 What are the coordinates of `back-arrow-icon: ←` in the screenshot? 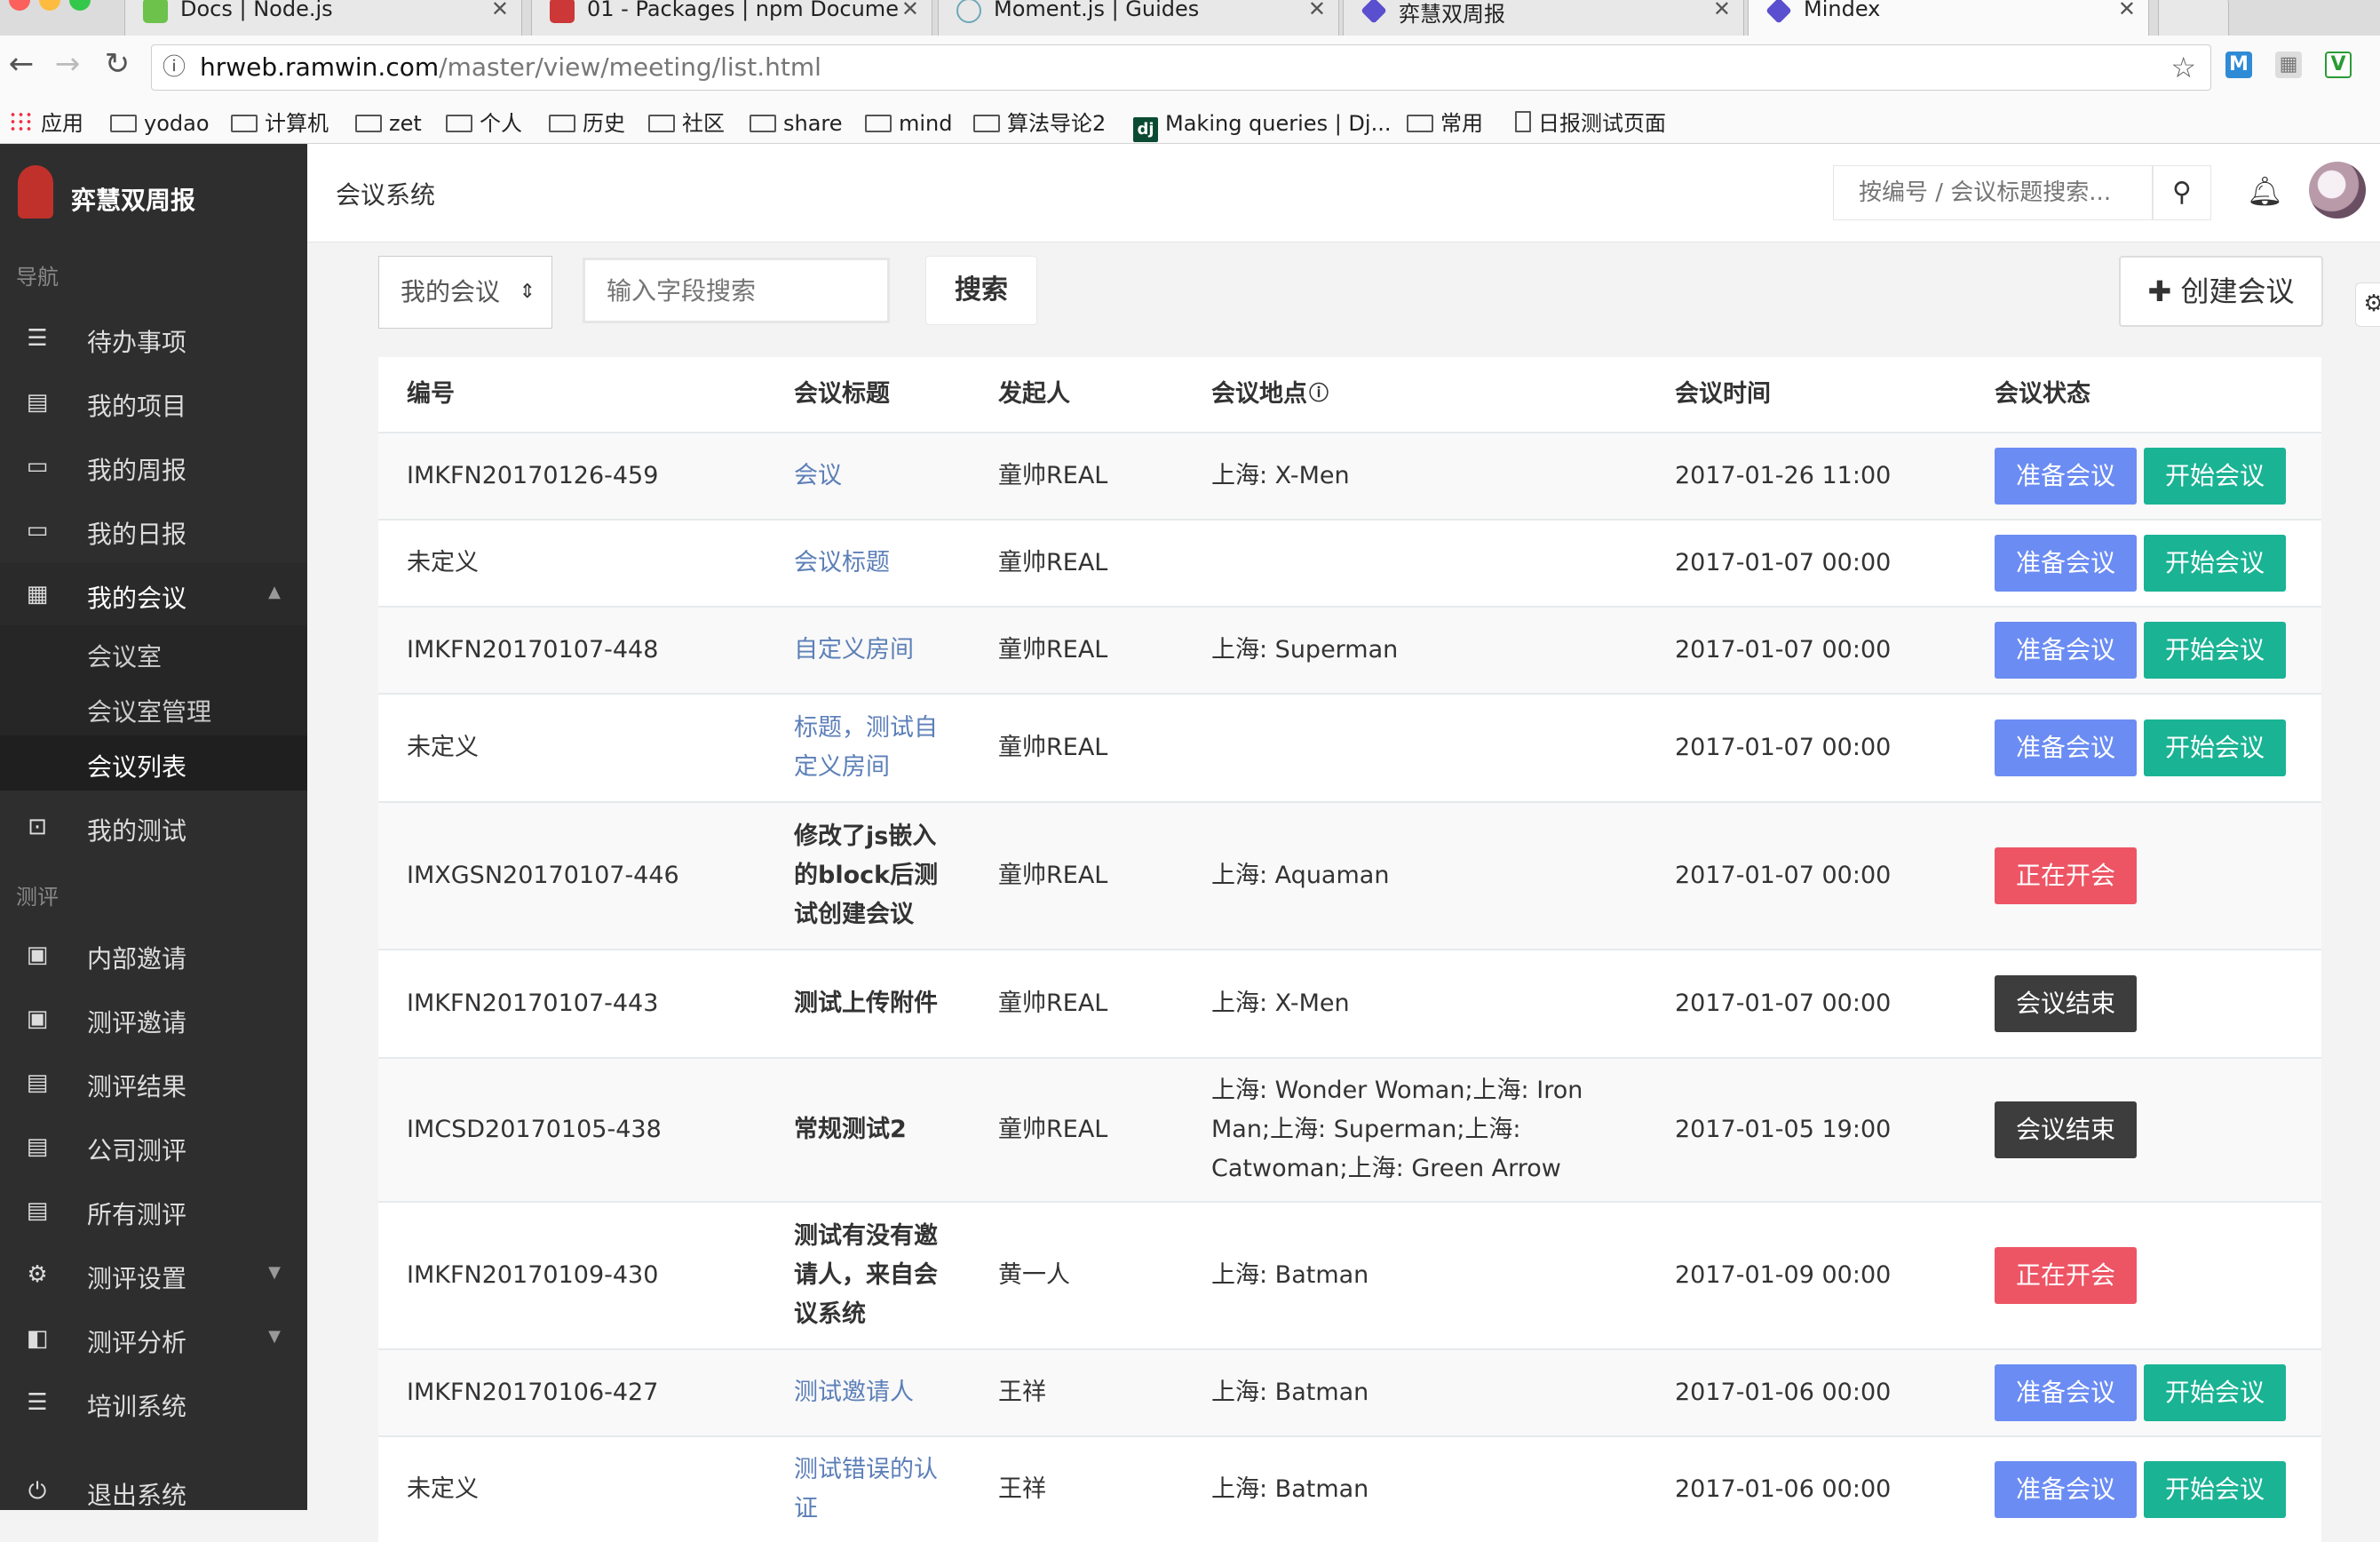 It's located at (21, 64).